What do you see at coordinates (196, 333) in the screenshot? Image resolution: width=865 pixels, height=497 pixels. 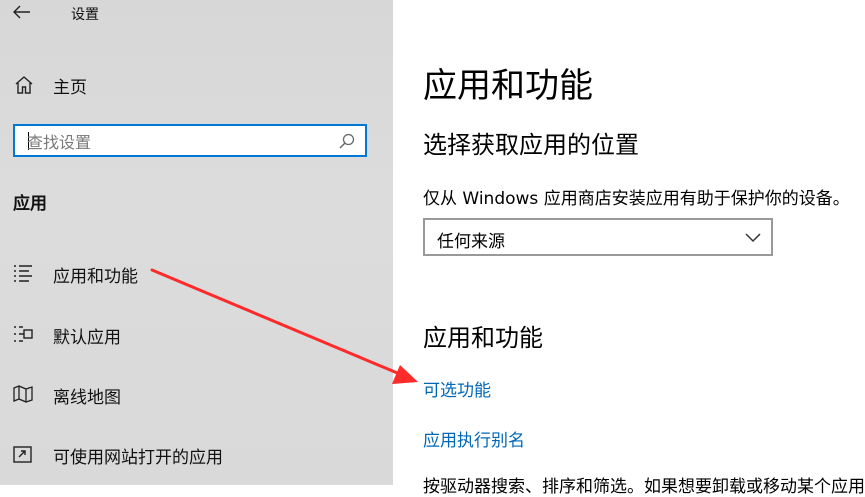 I see `sidebar-item-default-apps: 默认应用` at bounding box center [196, 333].